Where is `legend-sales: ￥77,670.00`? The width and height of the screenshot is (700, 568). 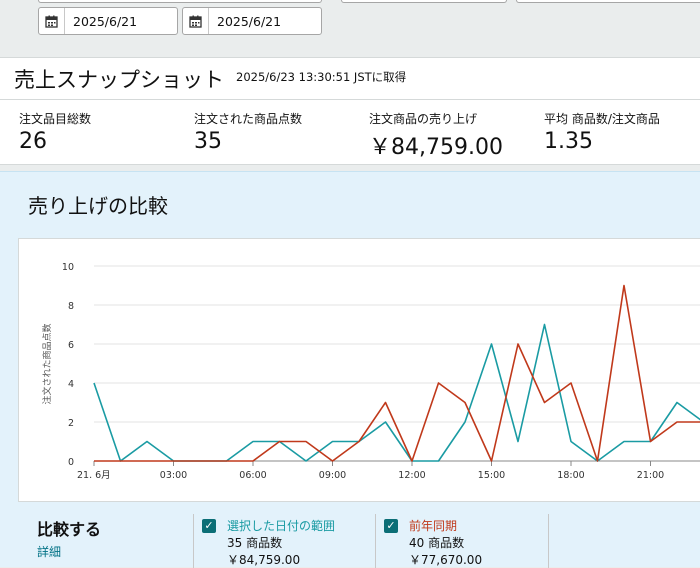
legend-sales: ￥77,670.00 is located at coordinates (446, 560).